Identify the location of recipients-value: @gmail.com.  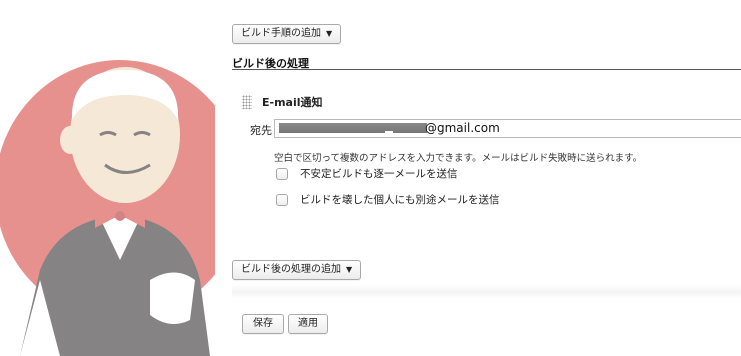
(462, 128).